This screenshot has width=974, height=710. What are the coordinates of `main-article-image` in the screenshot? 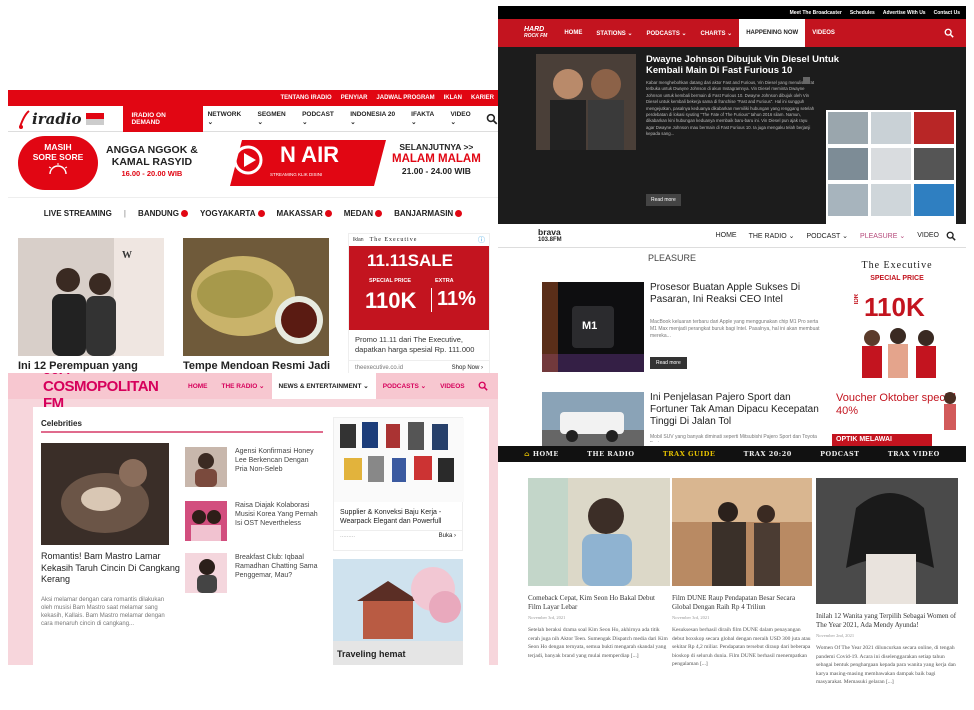 It's located at (105, 494).